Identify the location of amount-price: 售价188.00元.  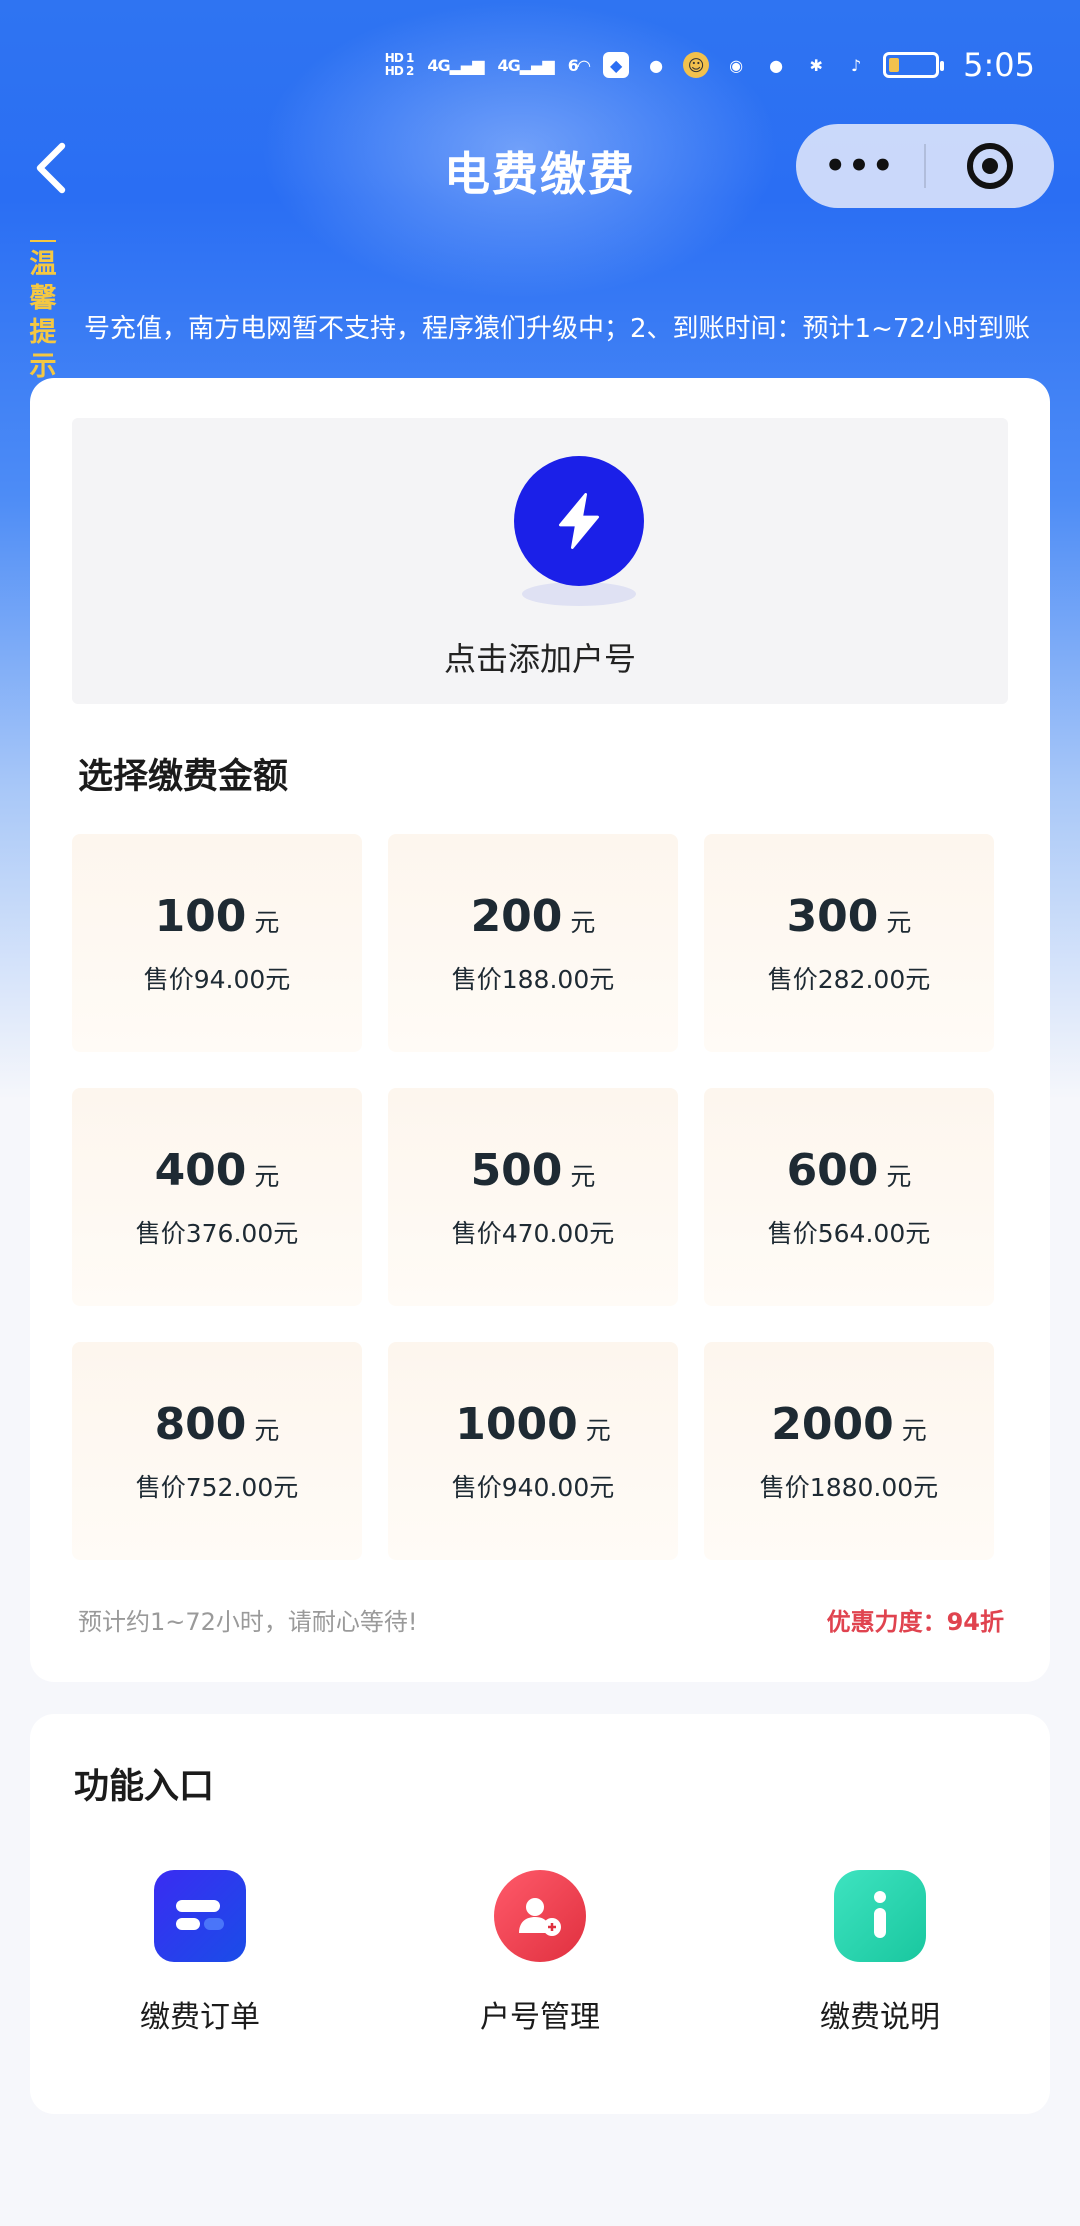
(533, 979).